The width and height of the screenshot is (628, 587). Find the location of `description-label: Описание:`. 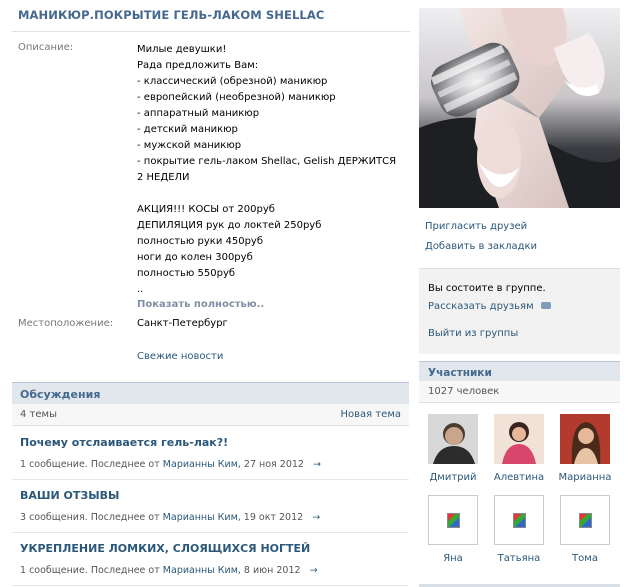

description-label: Описание: is located at coordinates (46, 47).